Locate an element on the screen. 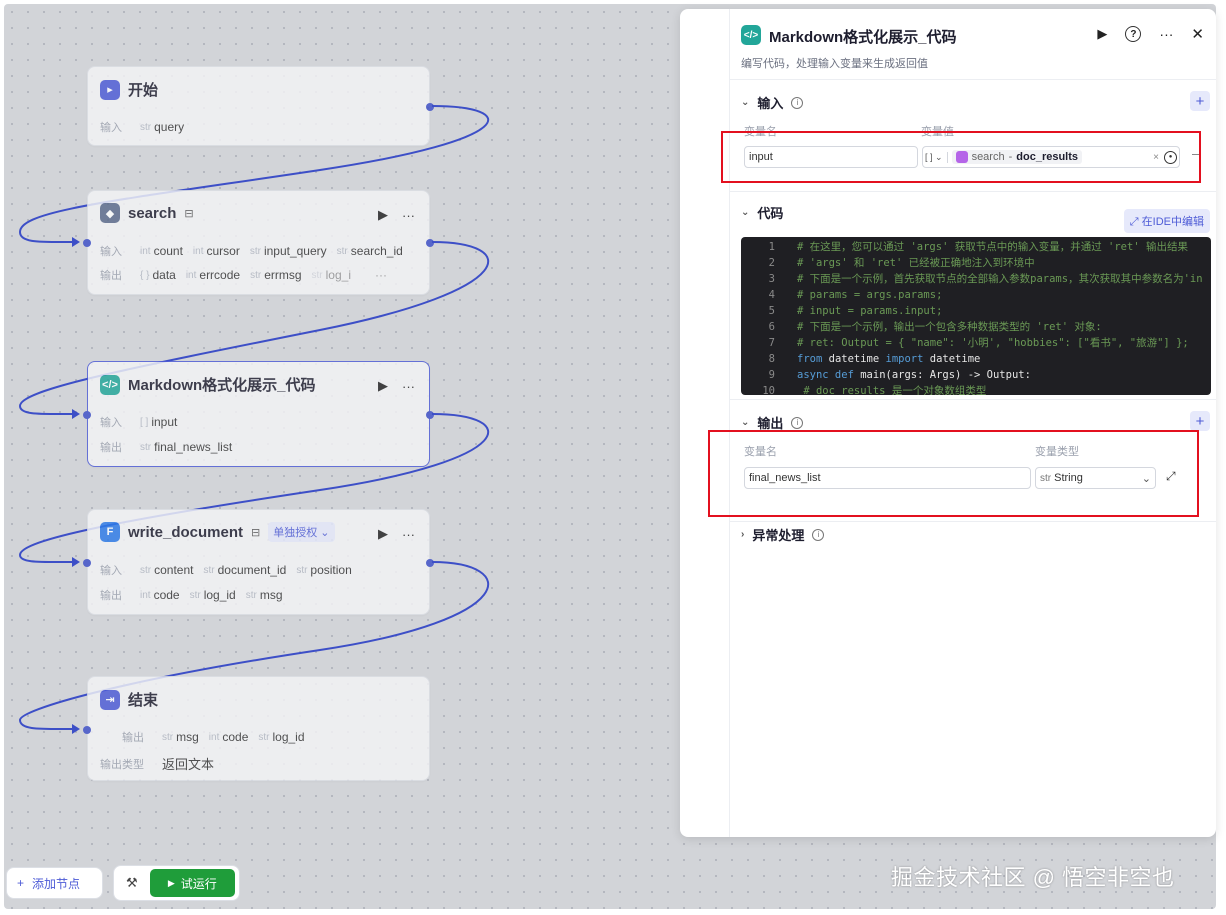 Image resolution: width=1226 pixels, height=915 pixels. code-token: import is located at coordinates (904, 359).